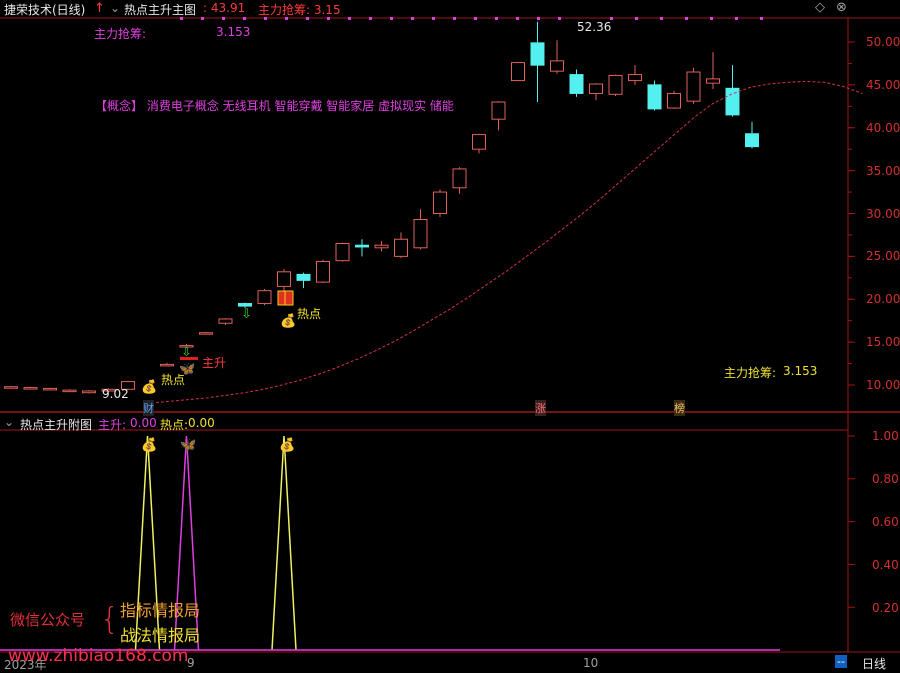 The image size is (900, 673). What do you see at coordinates (189, 358) in the screenshot?
I see `rise-bar` at bounding box center [189, 358].